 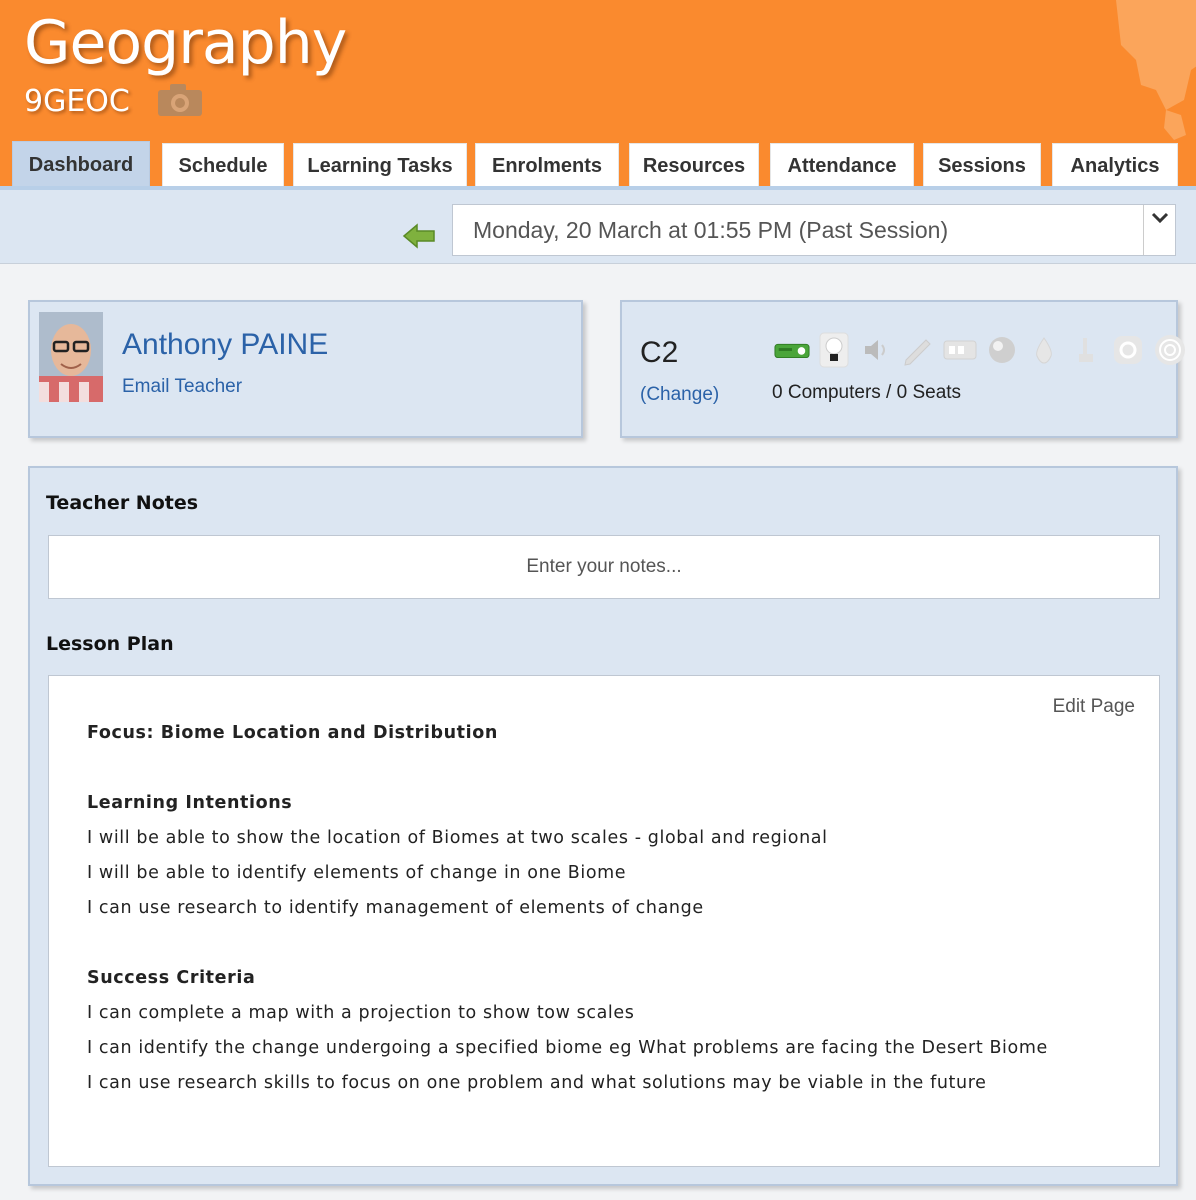 I want to click on speaker-icon, so click(x=876, y=350).